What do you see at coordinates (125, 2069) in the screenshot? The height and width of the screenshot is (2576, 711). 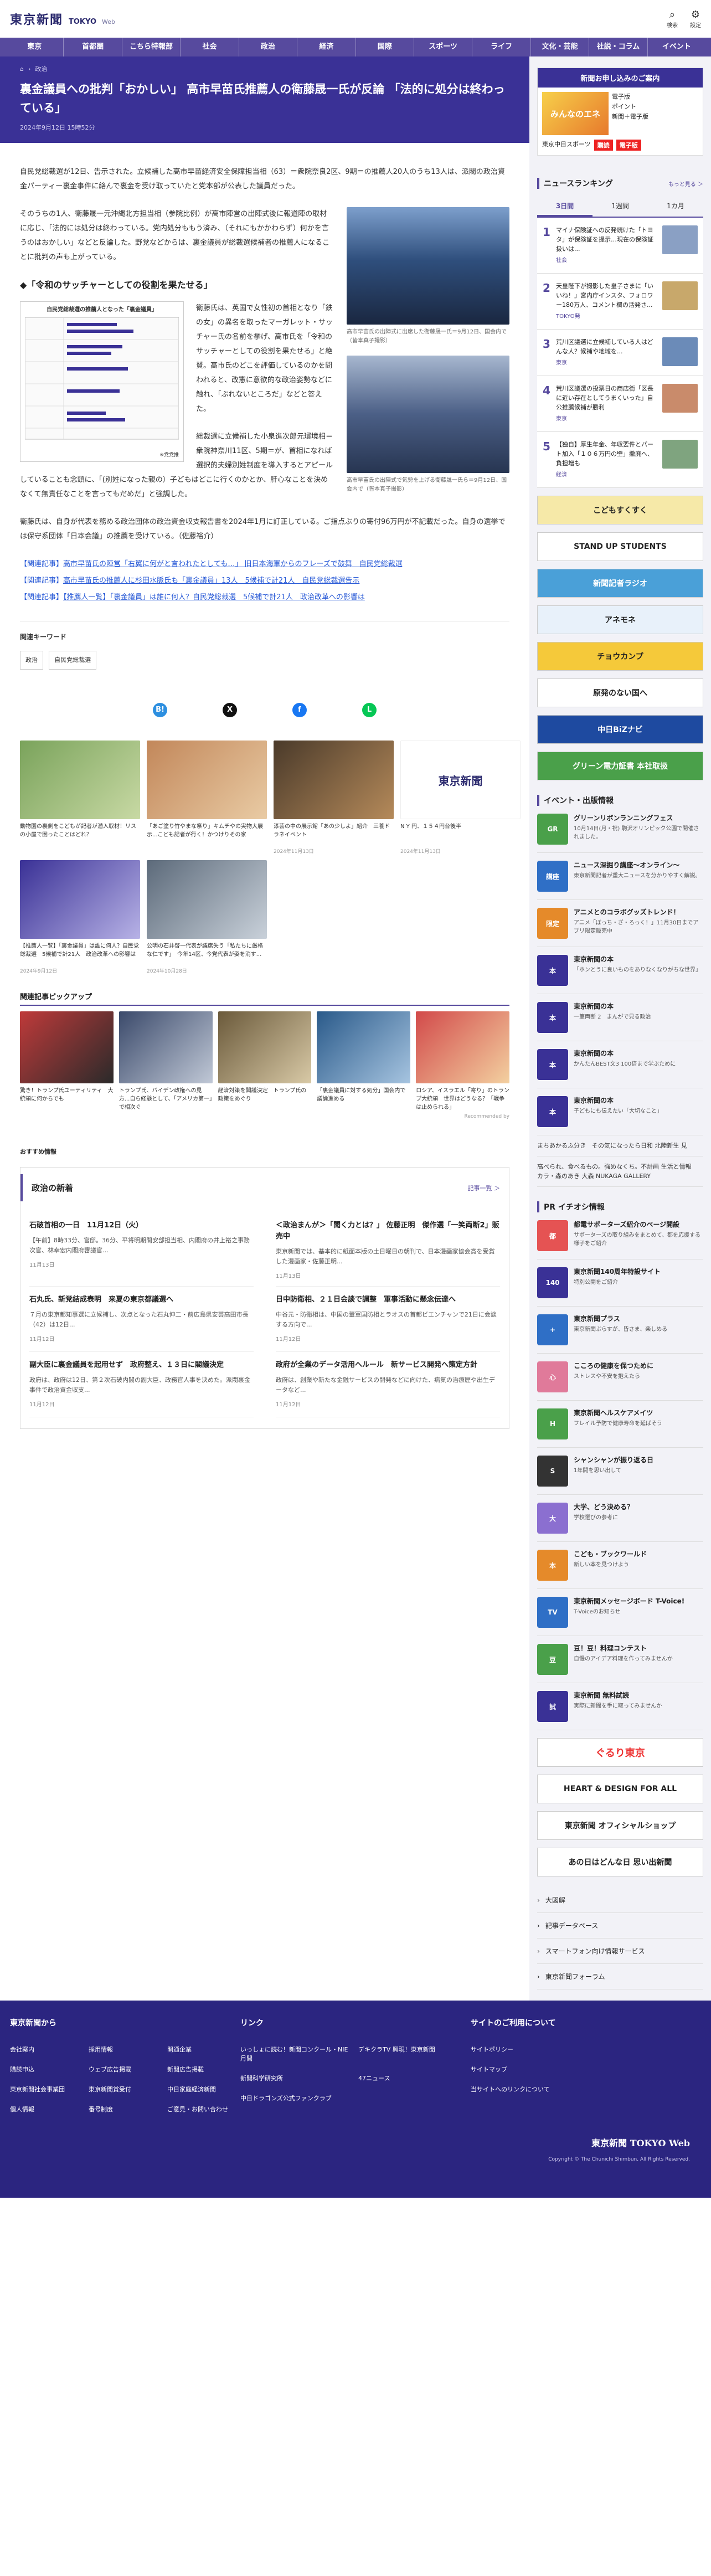 I see `footer-link: ウェブ広告掲載` at bounding box center [125, 2069].